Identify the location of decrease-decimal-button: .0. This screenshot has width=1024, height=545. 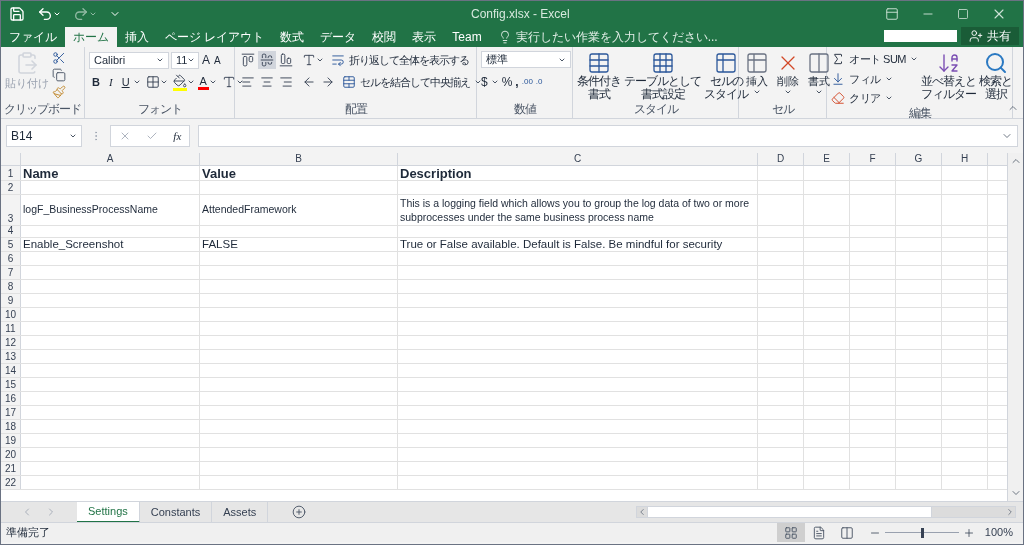
(539, 82).